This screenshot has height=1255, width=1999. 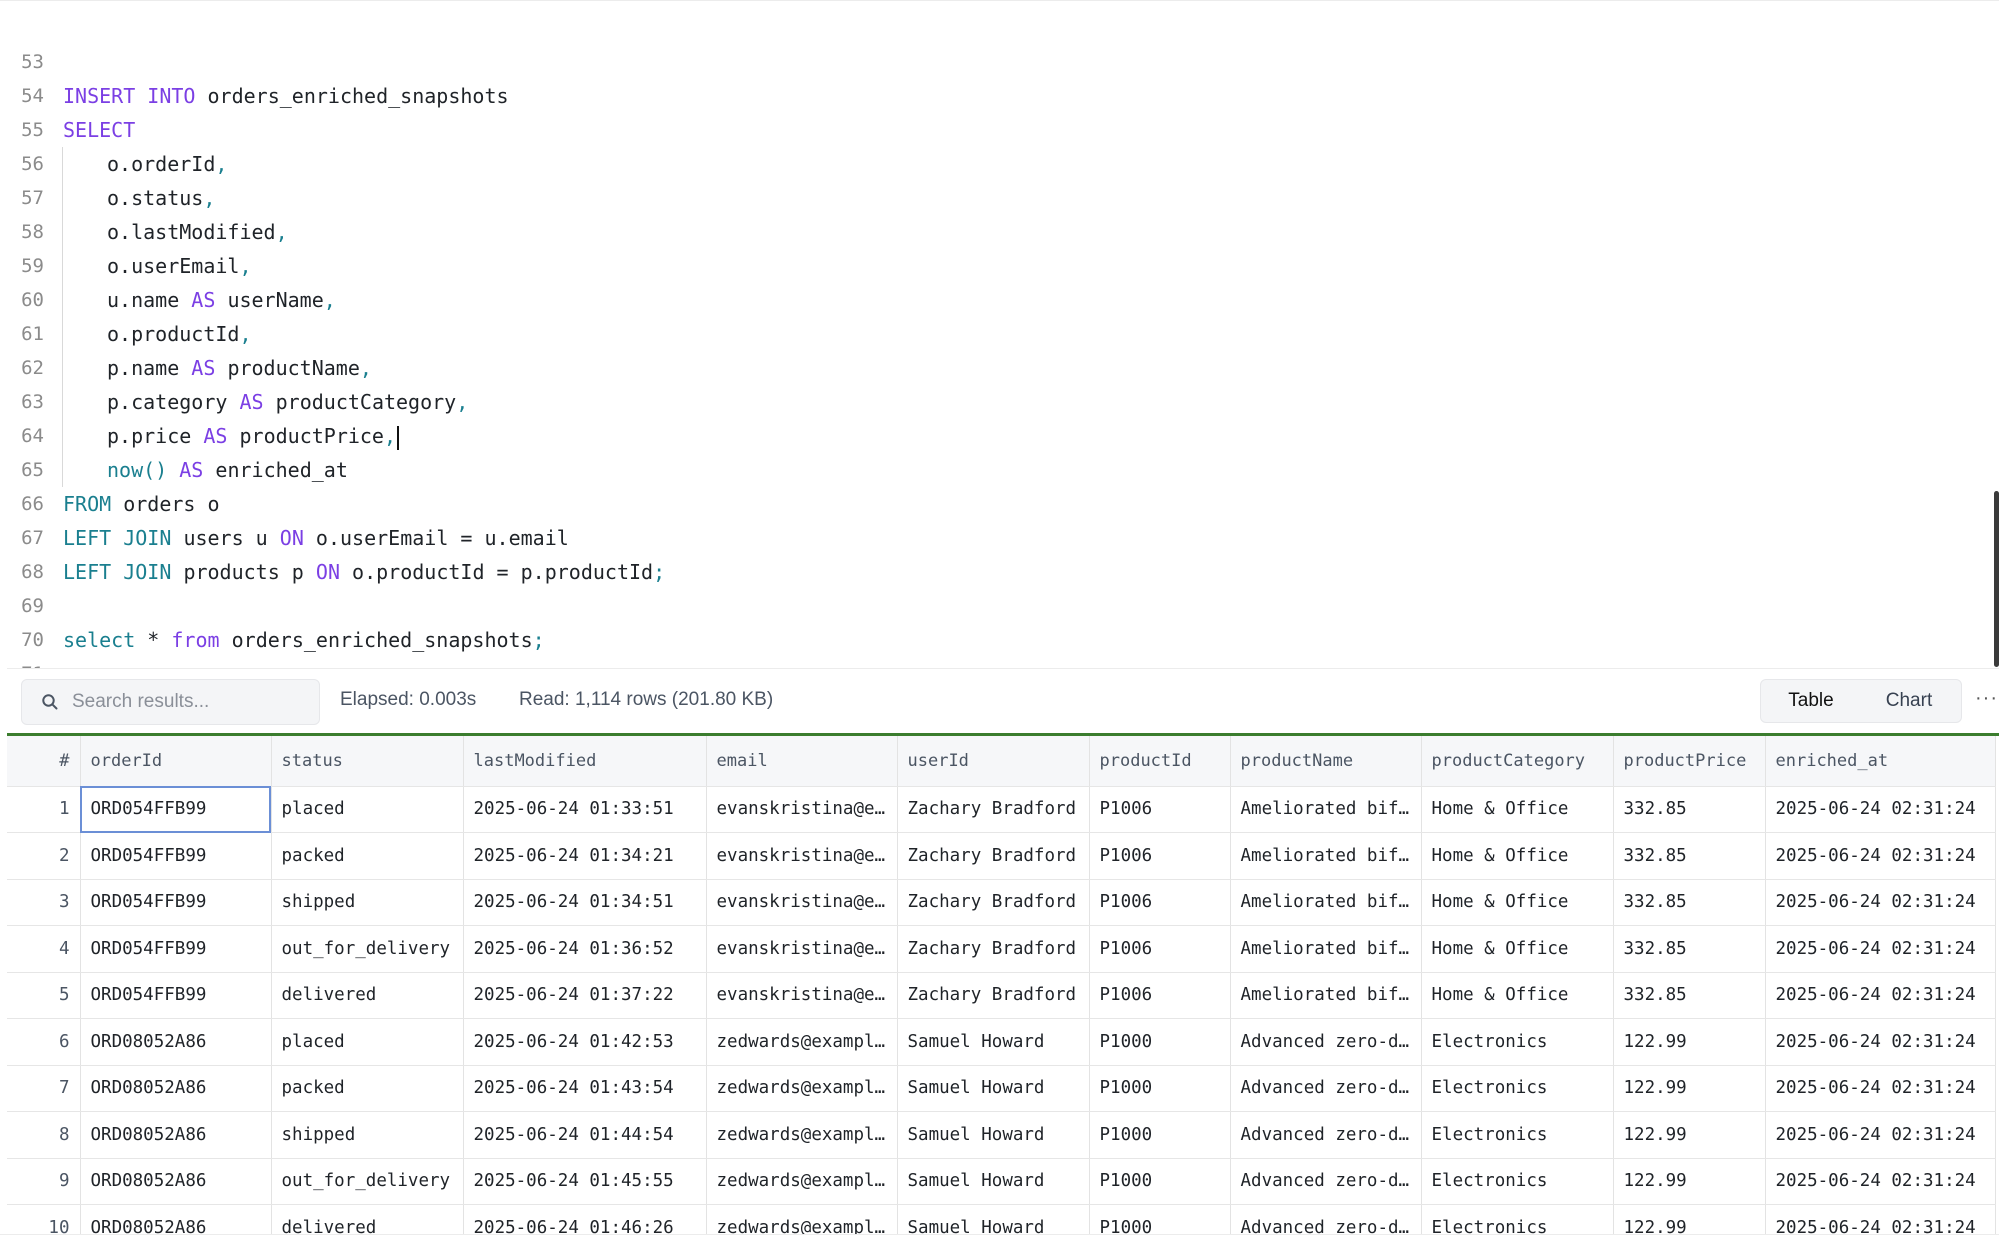 What do you see at coordinates (995, 467) in the screenshot?
I see `code-line: 65 FROM orders o` at bounding box center [995, 467].